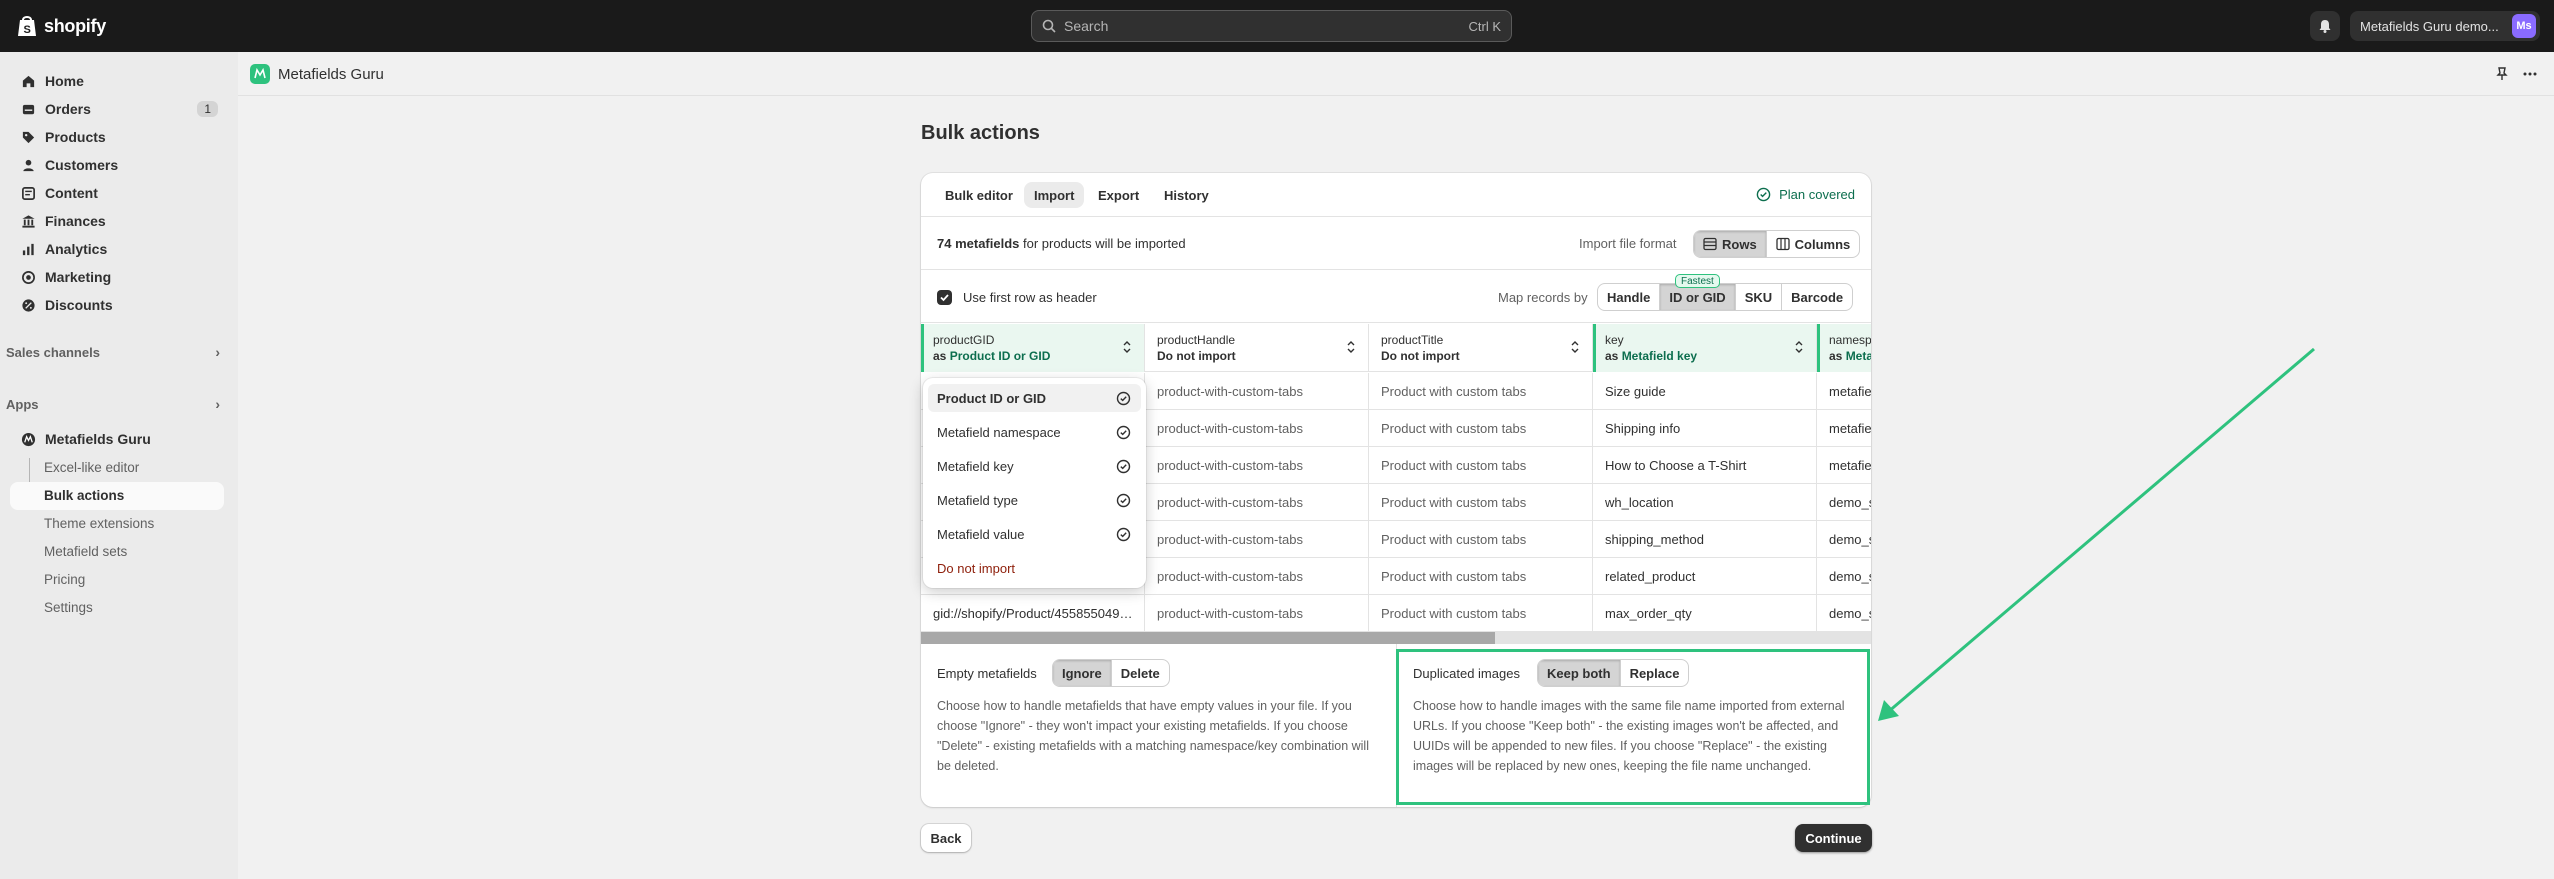 This screenshot has height=879, width=2554. I want to click on search-placeholder: Search, so click(1086, 26).